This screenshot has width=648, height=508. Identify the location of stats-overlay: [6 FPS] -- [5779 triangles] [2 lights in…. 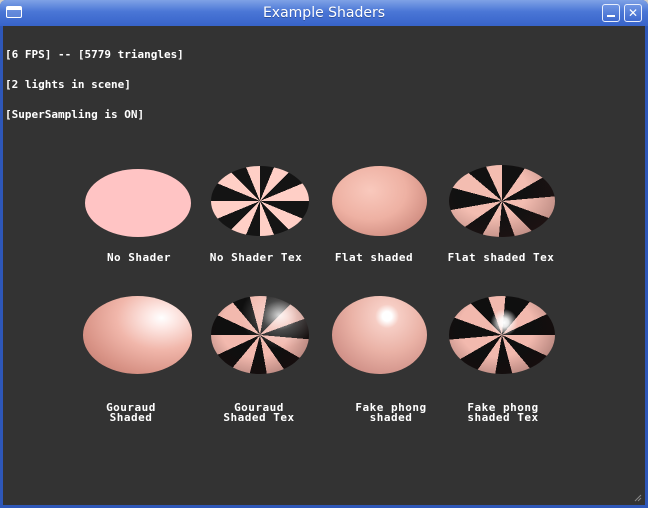
(94, 85).